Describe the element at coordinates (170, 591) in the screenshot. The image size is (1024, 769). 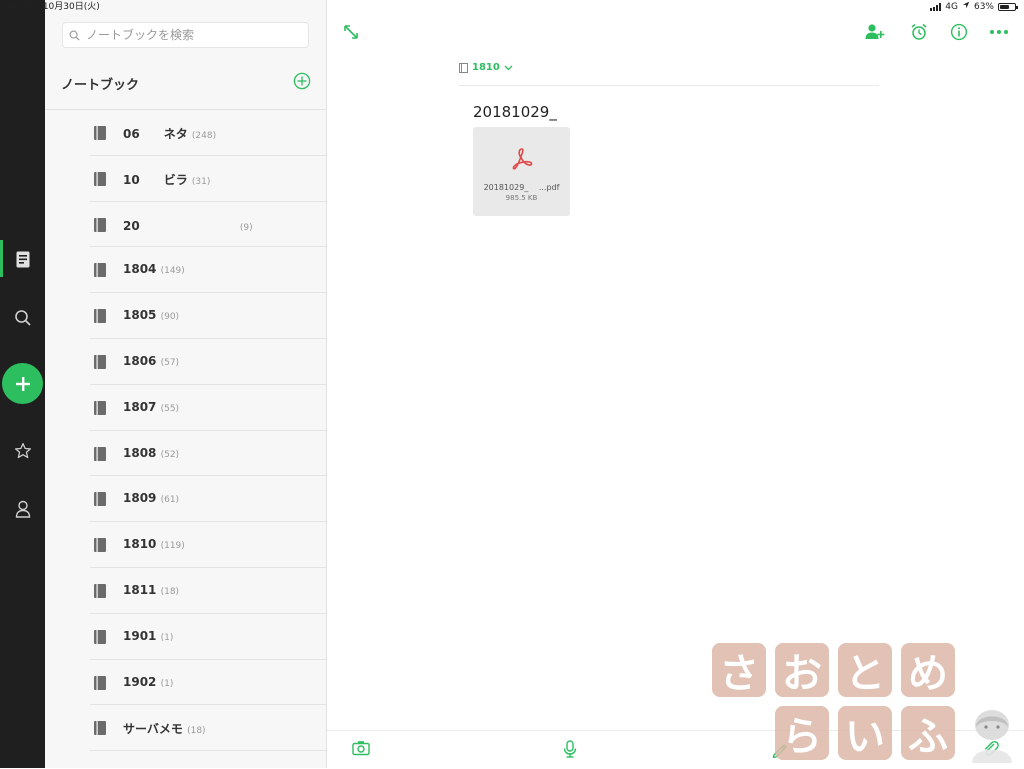
I see `notebook-count: (18)` at that location.